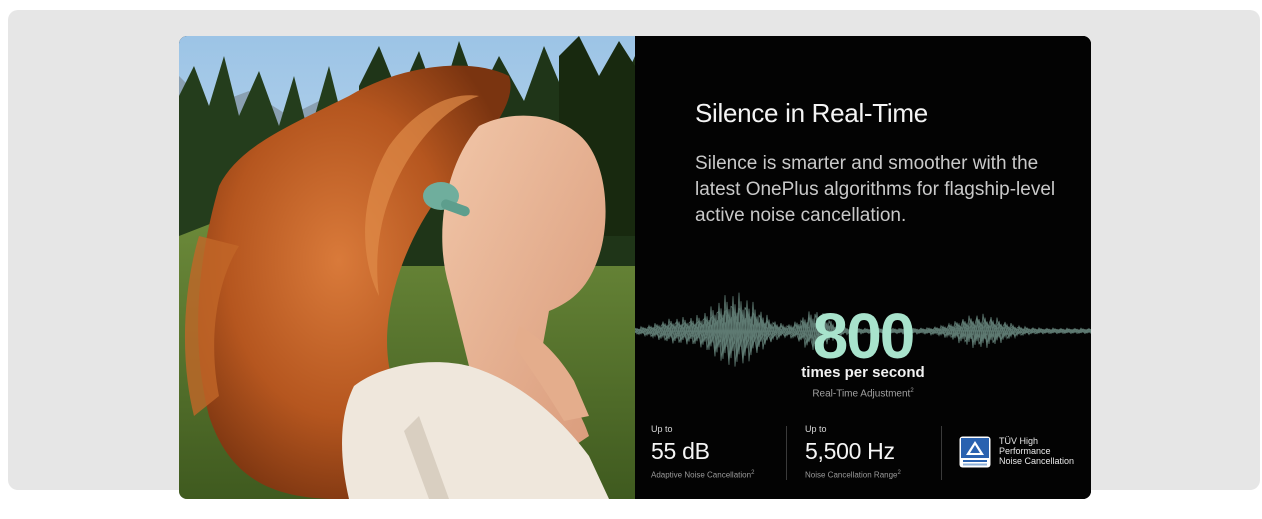 This screenshot has height=519, width=1262. What do you see at coordinates (1037, 451) in the screenshot?
I see `certification-label: TÜV High Performance Noise Cancellation` at bounding box center [1037, 451].